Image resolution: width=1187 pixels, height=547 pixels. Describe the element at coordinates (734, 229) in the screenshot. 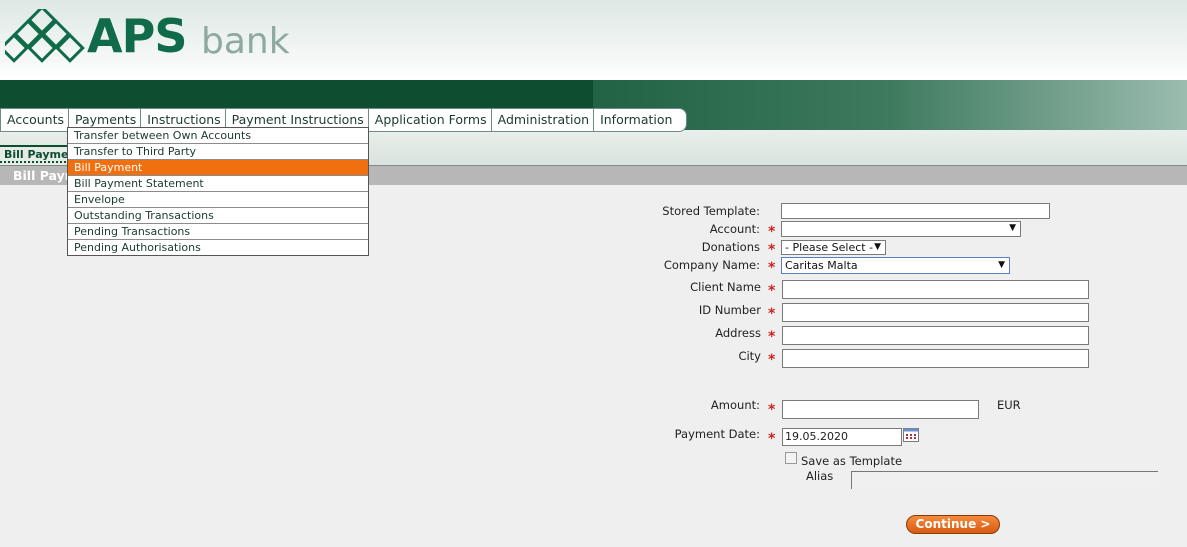

I see `account-label: Account:` at that location.